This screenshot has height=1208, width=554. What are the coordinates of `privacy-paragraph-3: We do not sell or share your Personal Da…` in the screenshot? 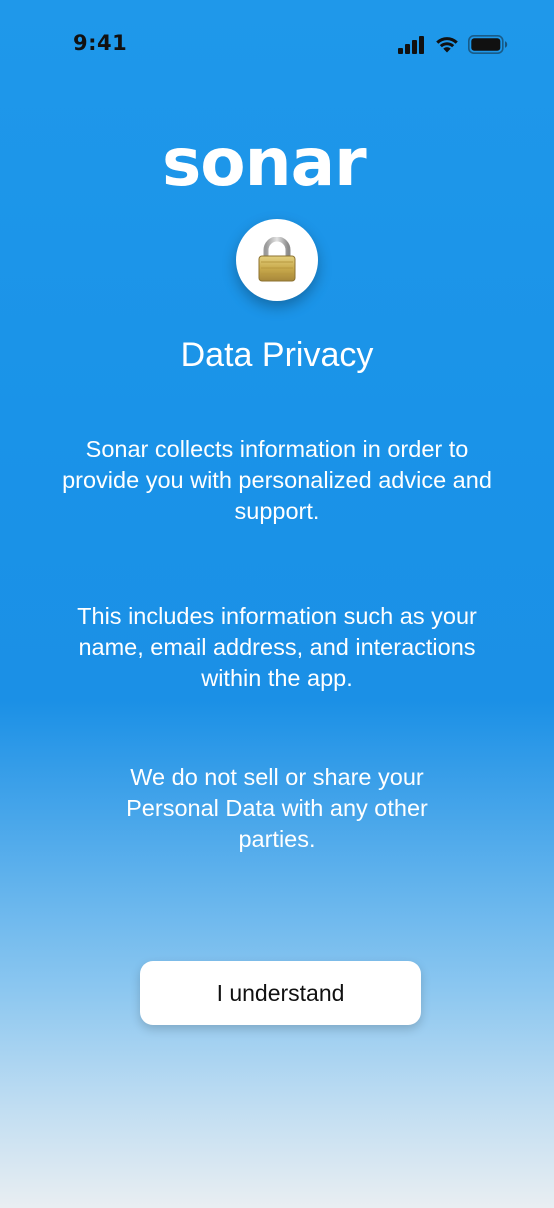 It's located at (277, 808).